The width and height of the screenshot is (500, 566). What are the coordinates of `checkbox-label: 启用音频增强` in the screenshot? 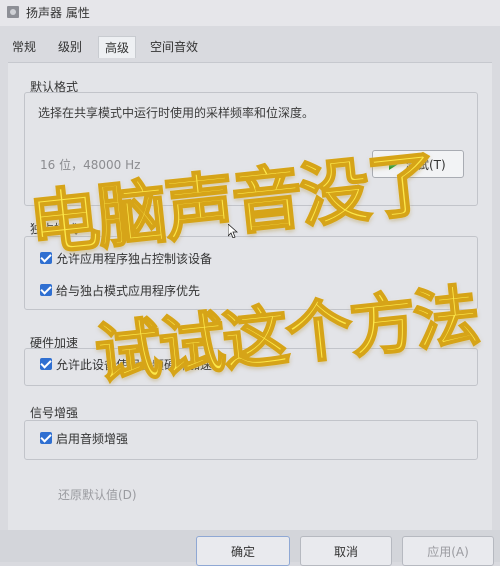 It's located at (92, 439).